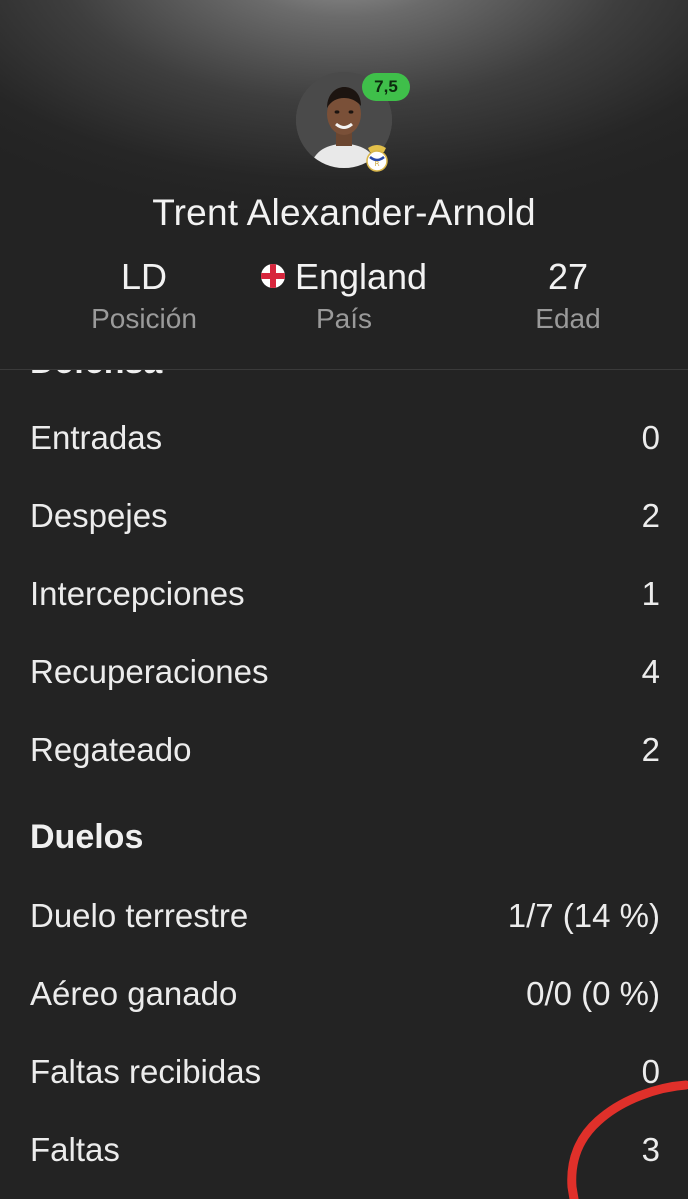 The image size is (688, 1199). I want to click on stat-row-intercepciones: Intercepciones 1, so click(345, 594).